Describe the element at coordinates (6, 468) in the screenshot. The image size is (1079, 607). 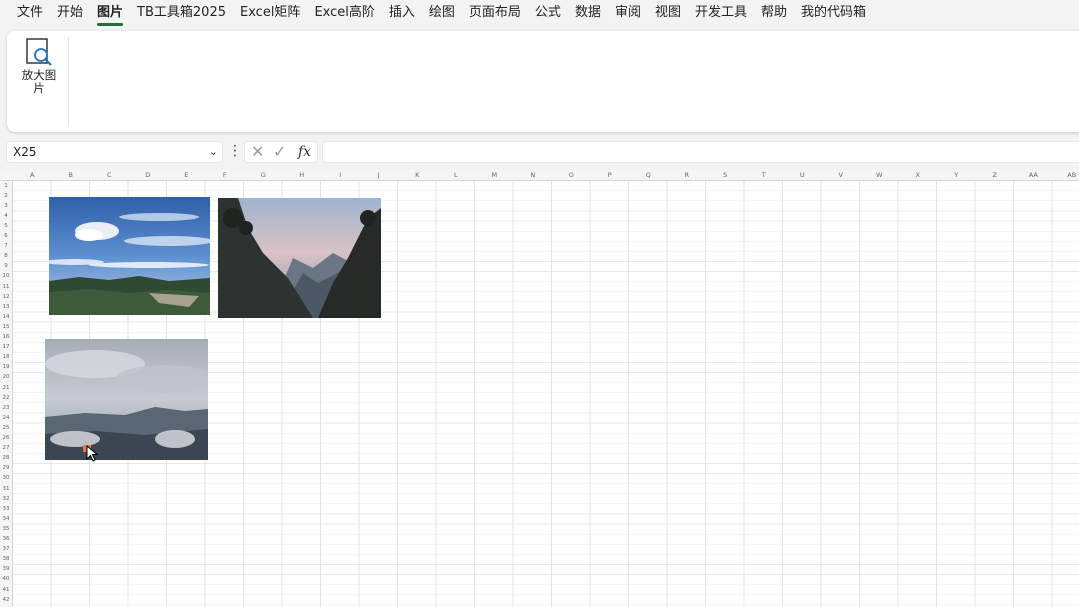
I see `row-header: 29` at that location.